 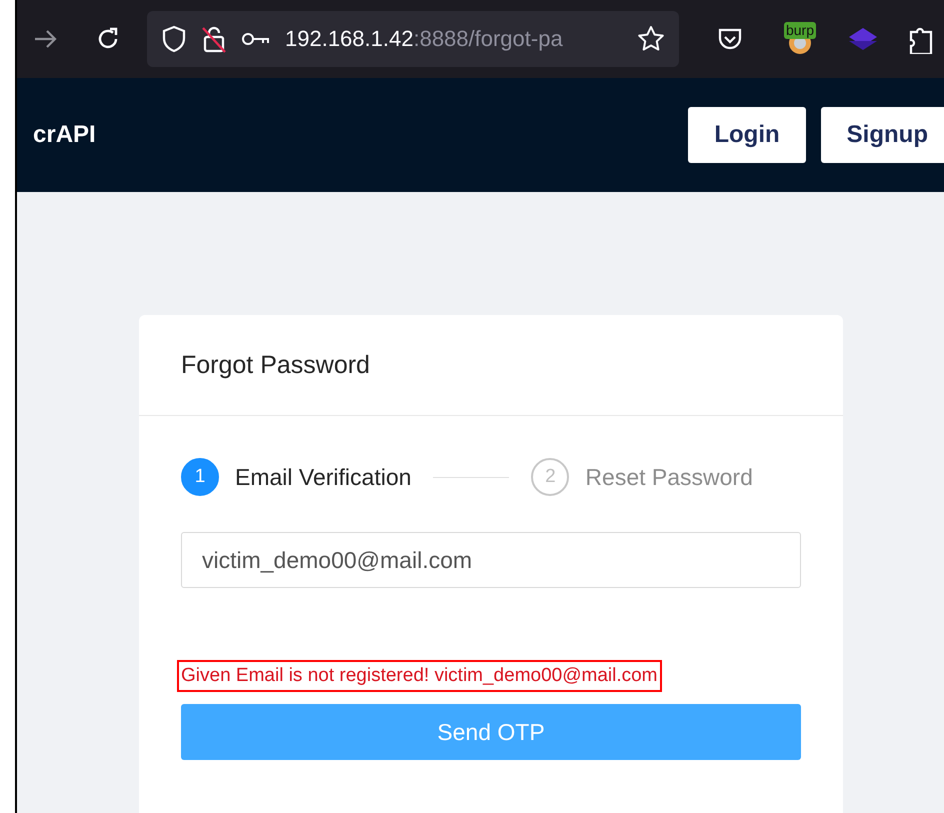 I want to click on url-text: 192.168.1.42:8888/forgot-pa, so click(x=454, y=39).